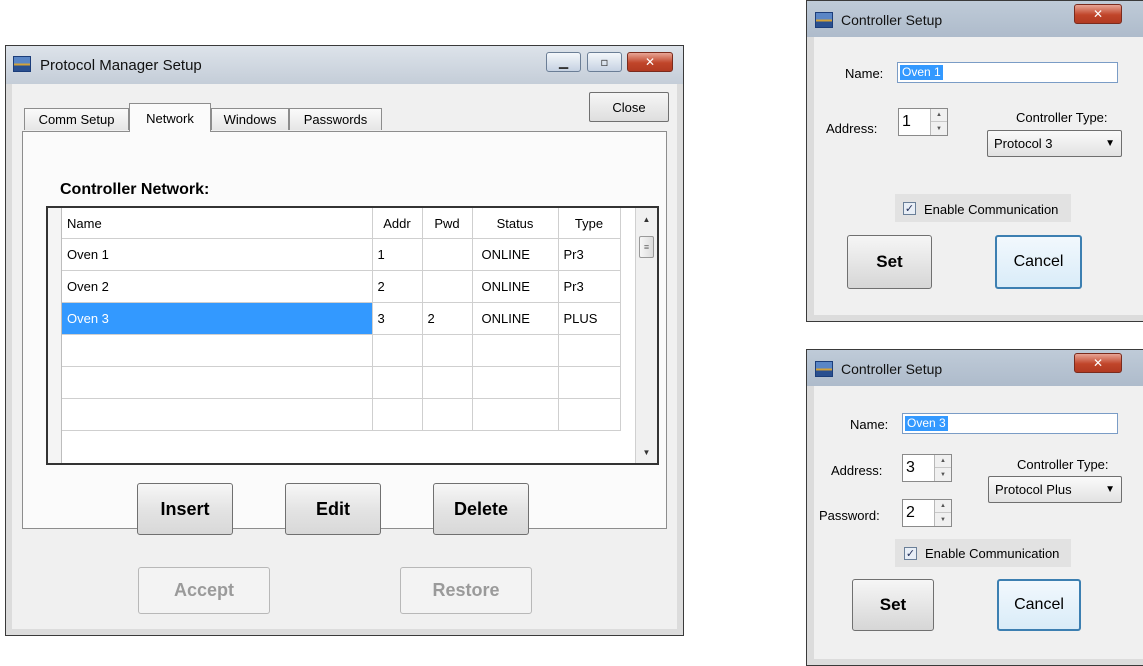  Describe the element at coordinates (892, 369) in the screenshot. I see `dialog-title: Controller Setup` at that location.